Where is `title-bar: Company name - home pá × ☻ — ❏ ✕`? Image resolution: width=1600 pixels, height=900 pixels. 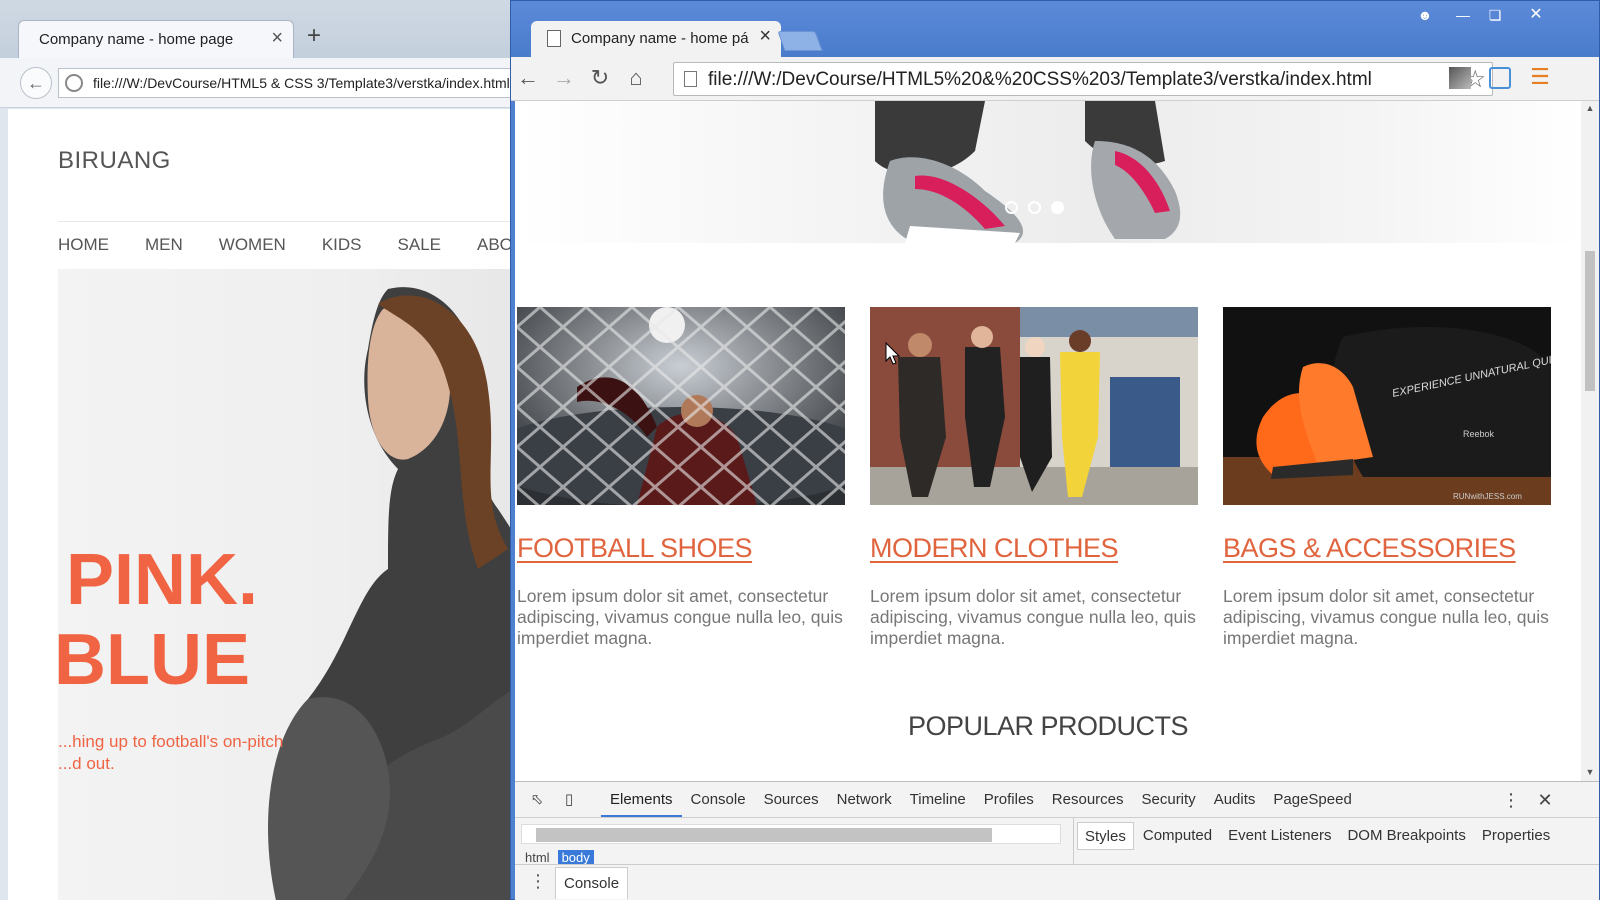 title-bar: Company name - home pá × ☻ — ❏ ✕ is located at coordinates (1055, 29).